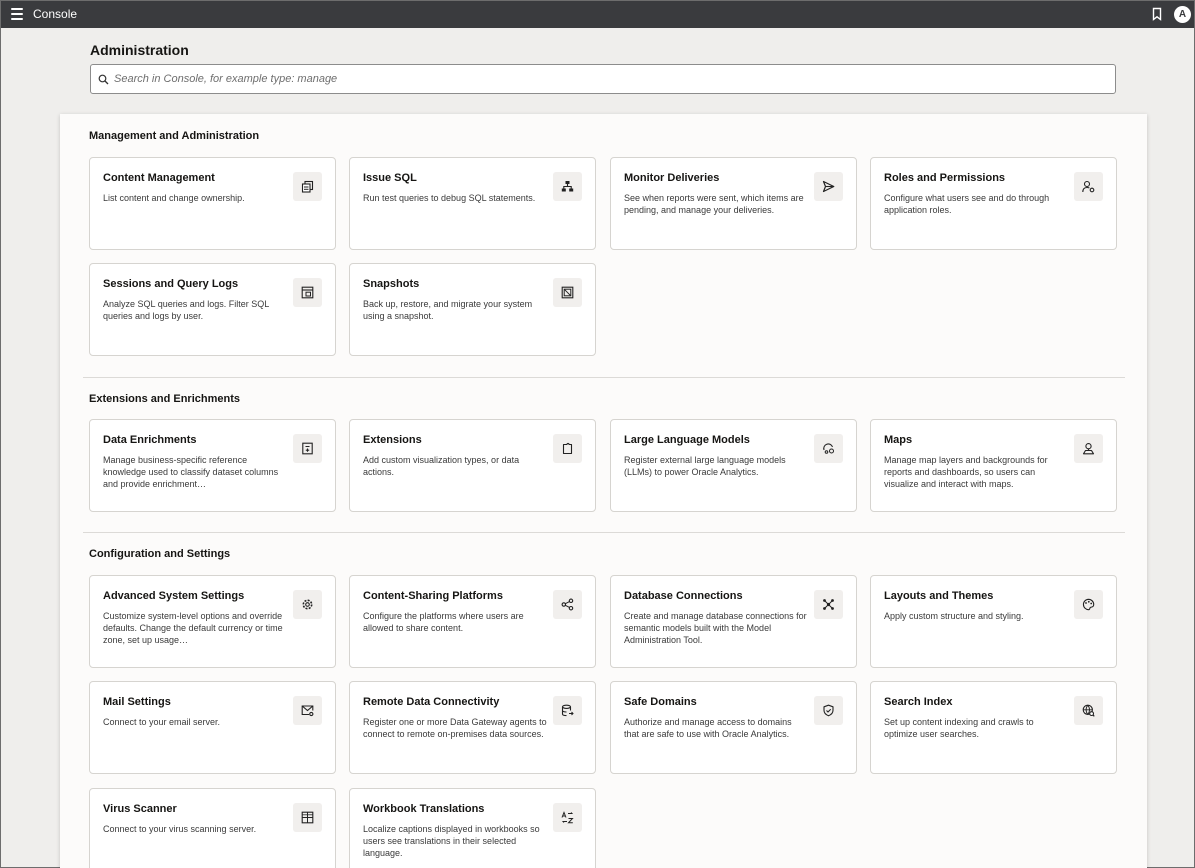 The height and width of the screenshot is (868, 1195). What do you see at coordinates (17, 14) in the screenshot?
I see `hamburger-menu-icon` at bounding box center [17, 14].